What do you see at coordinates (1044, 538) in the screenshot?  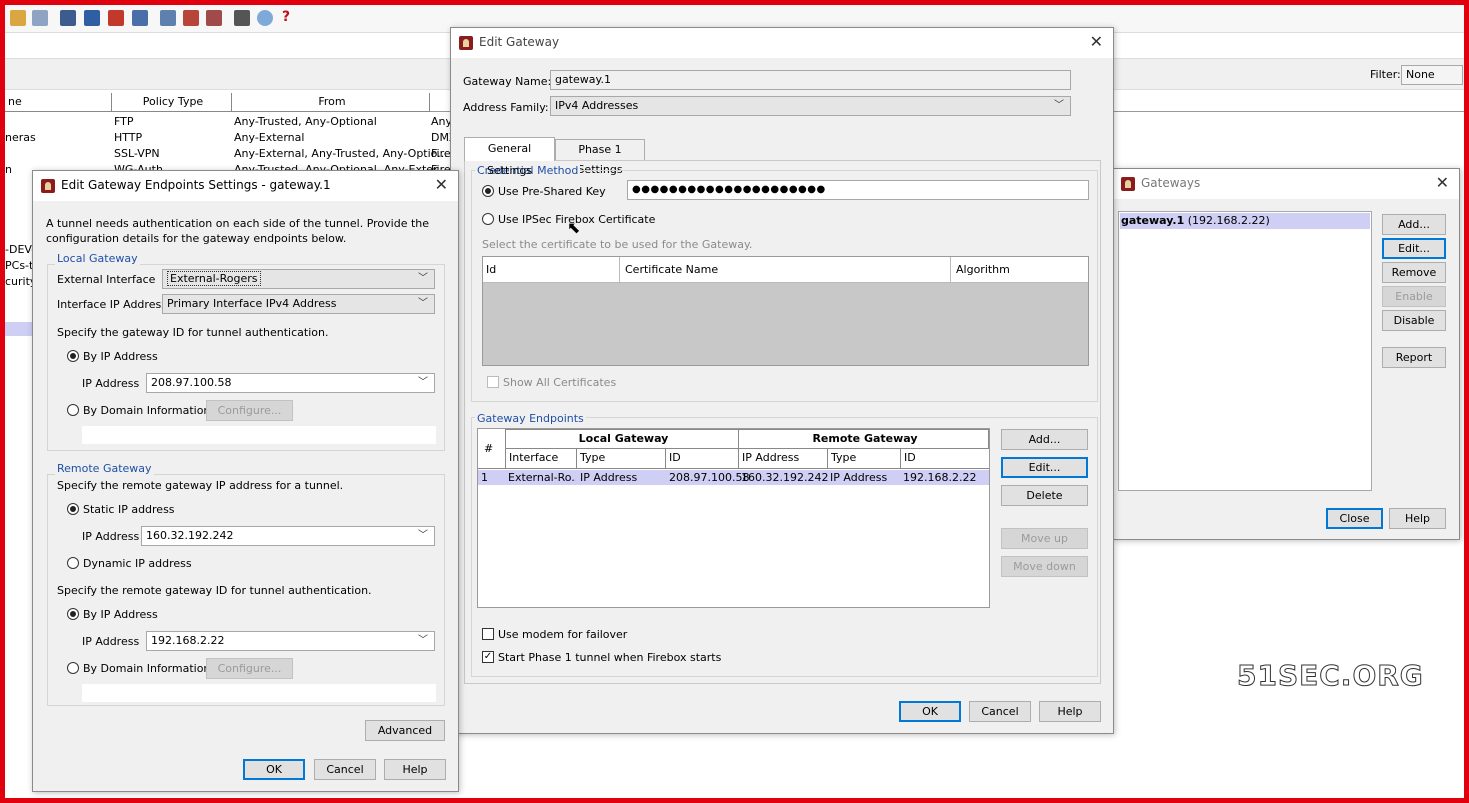 I see `move-up-button: Move up` at bounding box center [1044, 538].